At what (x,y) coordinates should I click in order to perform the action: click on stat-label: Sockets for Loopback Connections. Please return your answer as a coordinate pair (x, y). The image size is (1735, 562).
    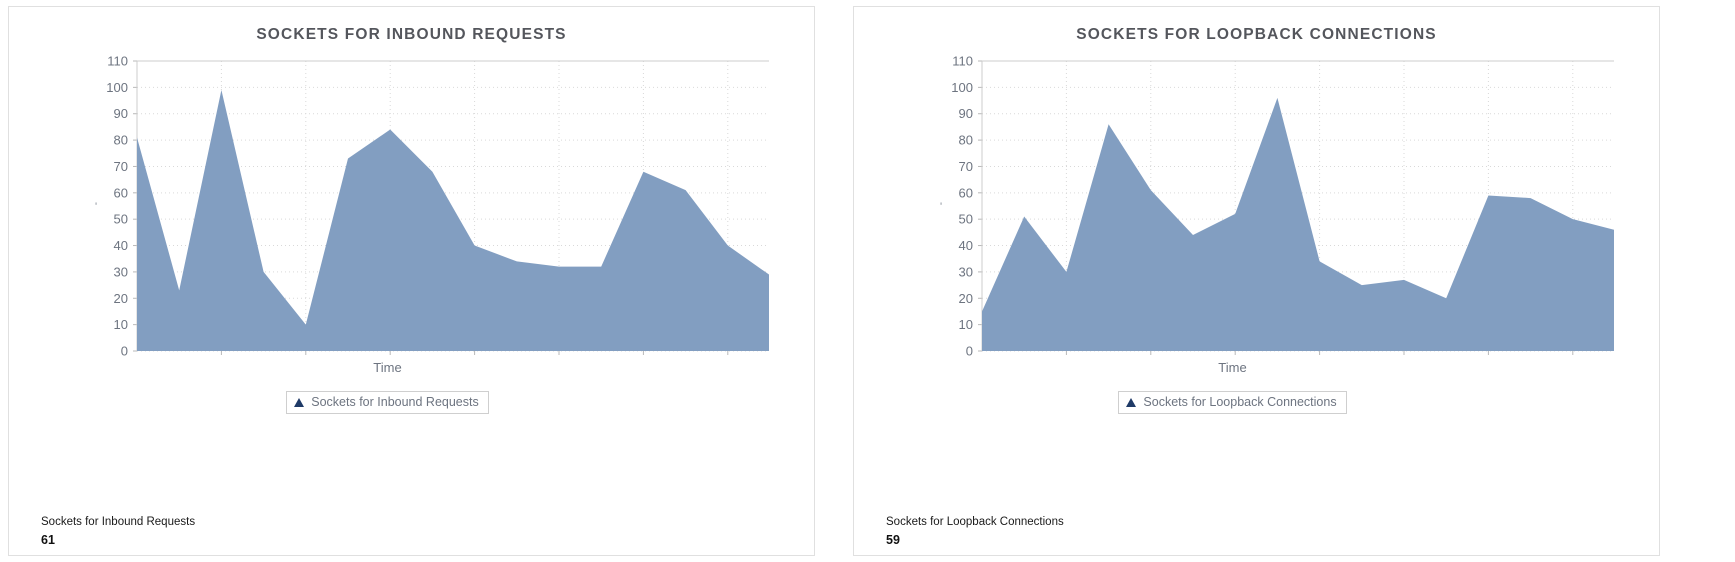
    Looking at the image, I should click on (975, 522).